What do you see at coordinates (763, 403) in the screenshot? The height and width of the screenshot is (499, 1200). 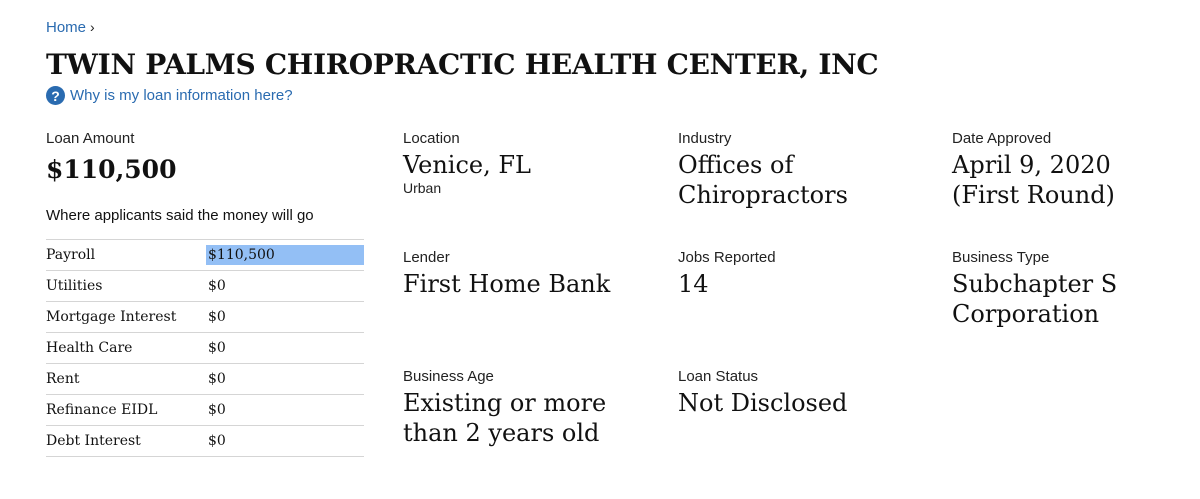 I see `loan-status-value: Not Disclosed` at bounding box center [763, 403].